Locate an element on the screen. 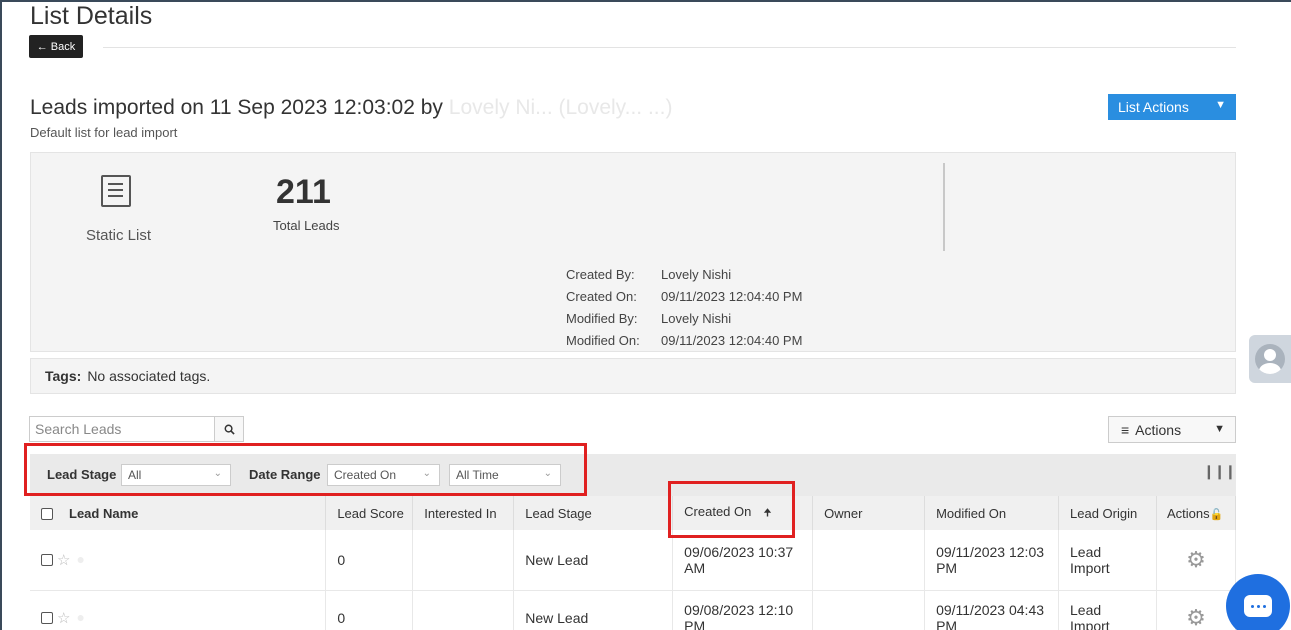 The width and height of the screenshot is (1291, 630). th-modified-on: Modified On is located at coordinates (992, 513).